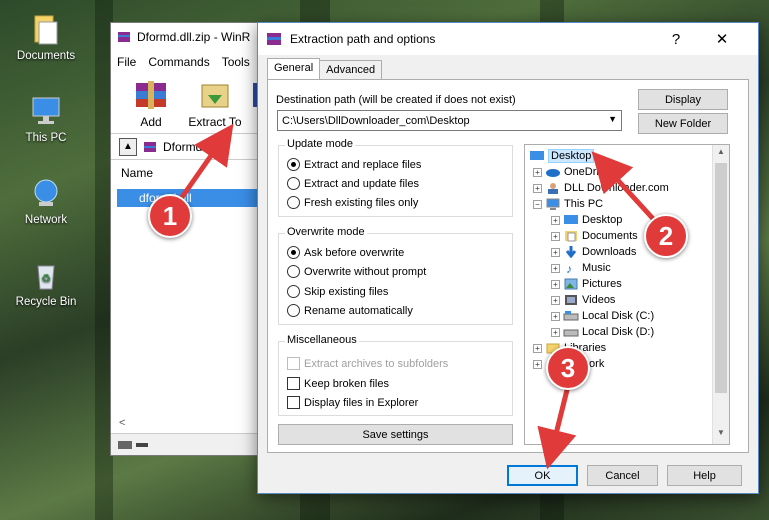  What do you see at coordinates (192, 198) in the screenshot?
I see `file-row: dformd.dll` at bounding box center [192, 198].